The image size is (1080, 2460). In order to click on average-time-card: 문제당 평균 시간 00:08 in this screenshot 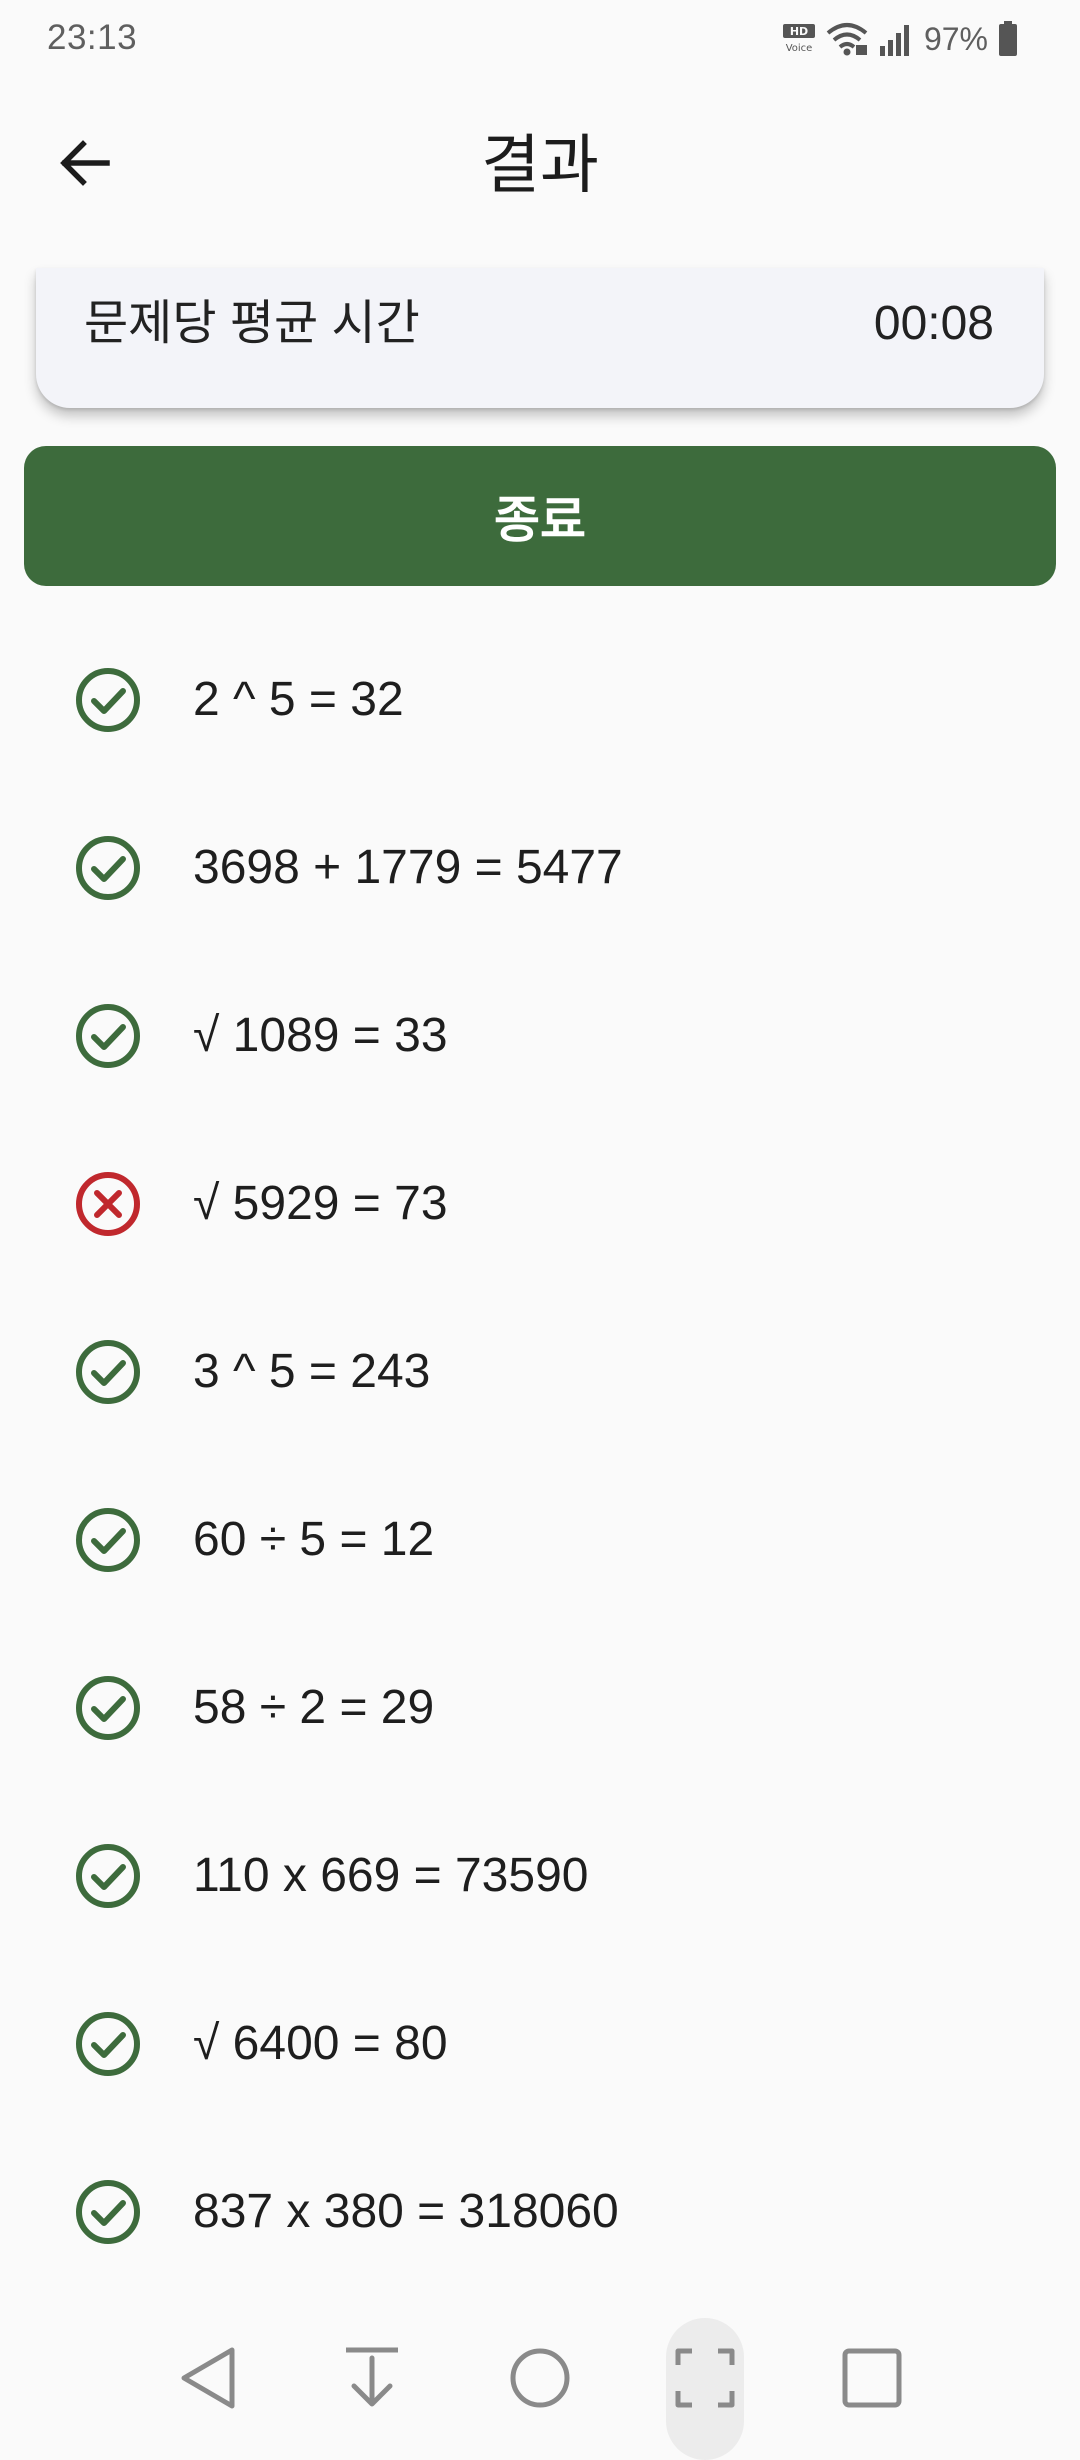, I will do `click(540, 338)`.